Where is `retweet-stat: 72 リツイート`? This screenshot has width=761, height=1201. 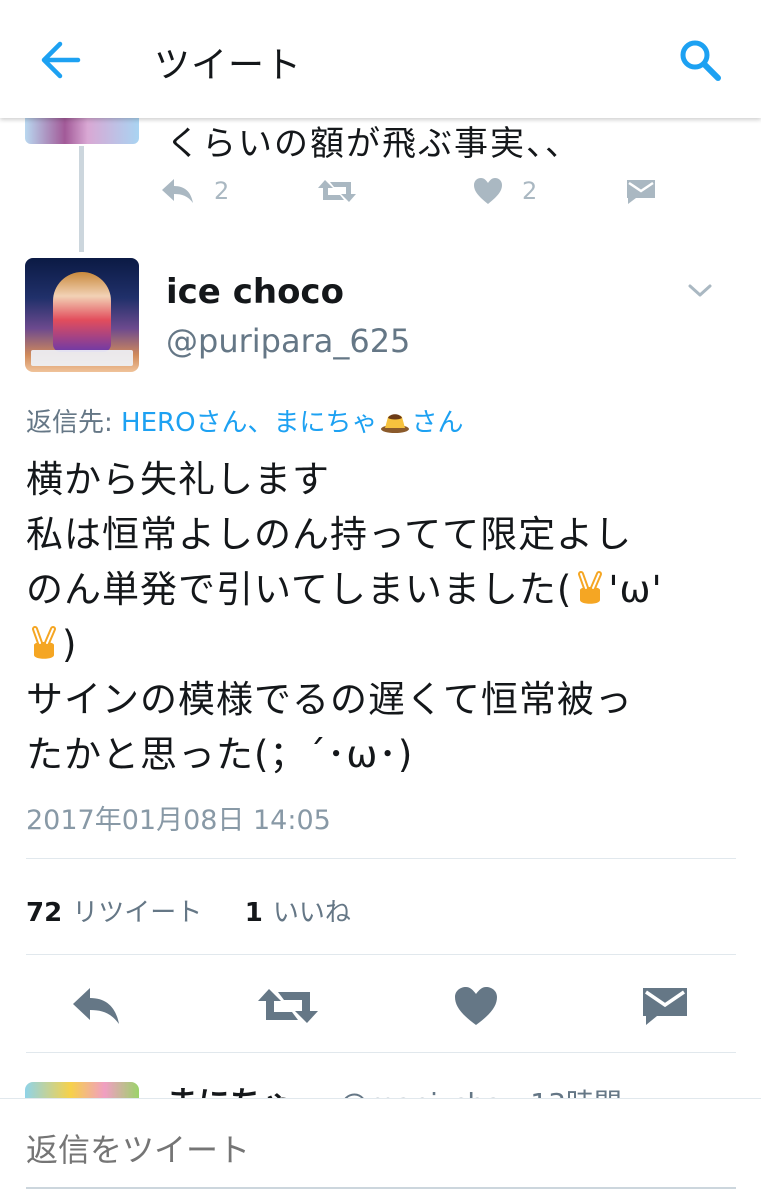
retweet-stat: 72 リツイート is located at coordinates (114, 913).